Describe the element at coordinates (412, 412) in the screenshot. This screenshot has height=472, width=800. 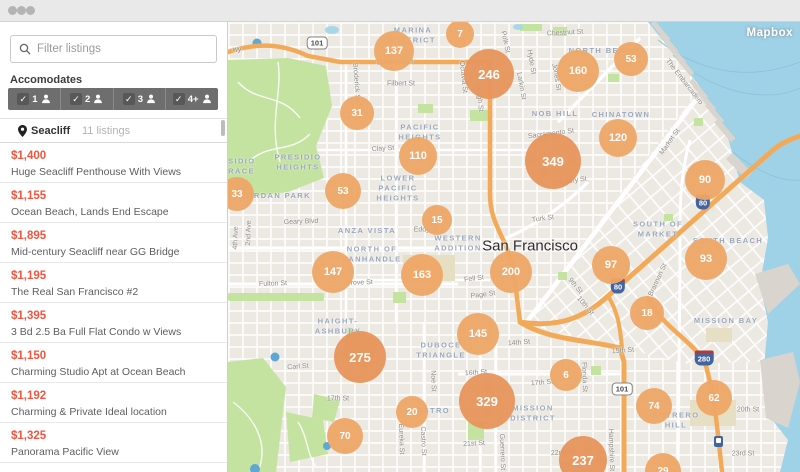
I see `map-cluster: 20` at that location.